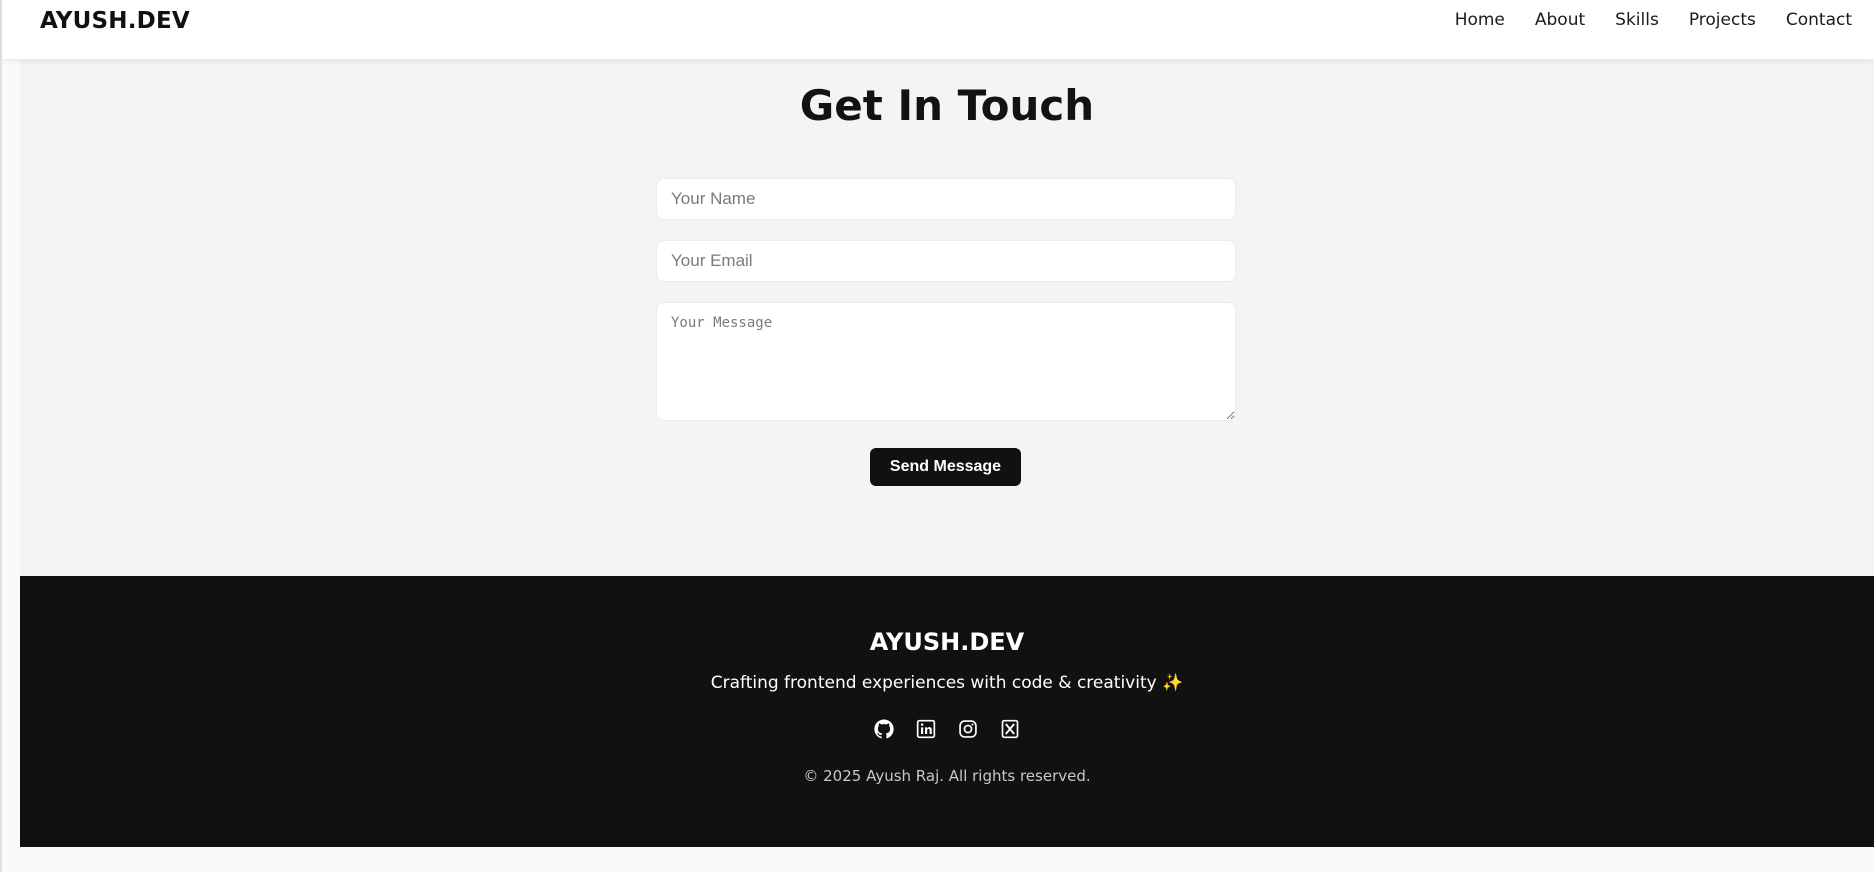  I want to click on x-icon, so click(1010, 729).